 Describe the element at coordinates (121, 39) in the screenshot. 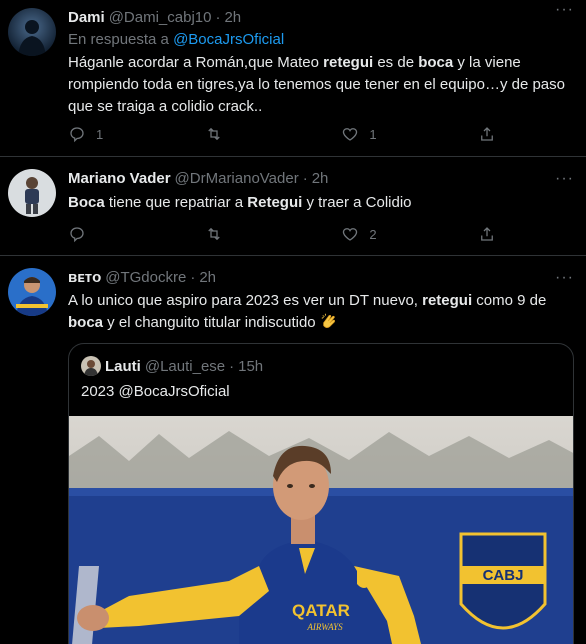

I see `reply-prefix: En respuesta a` at that location.